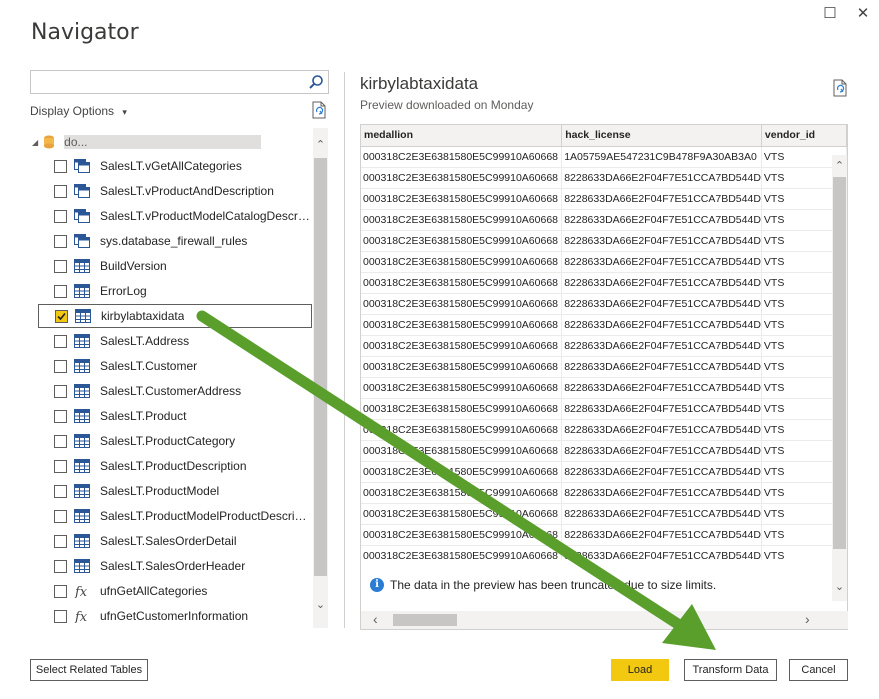  Describe the element at coordinates (35, 142) in the screenshot. I see `collapse-arrow-icon: ◢` at that location.